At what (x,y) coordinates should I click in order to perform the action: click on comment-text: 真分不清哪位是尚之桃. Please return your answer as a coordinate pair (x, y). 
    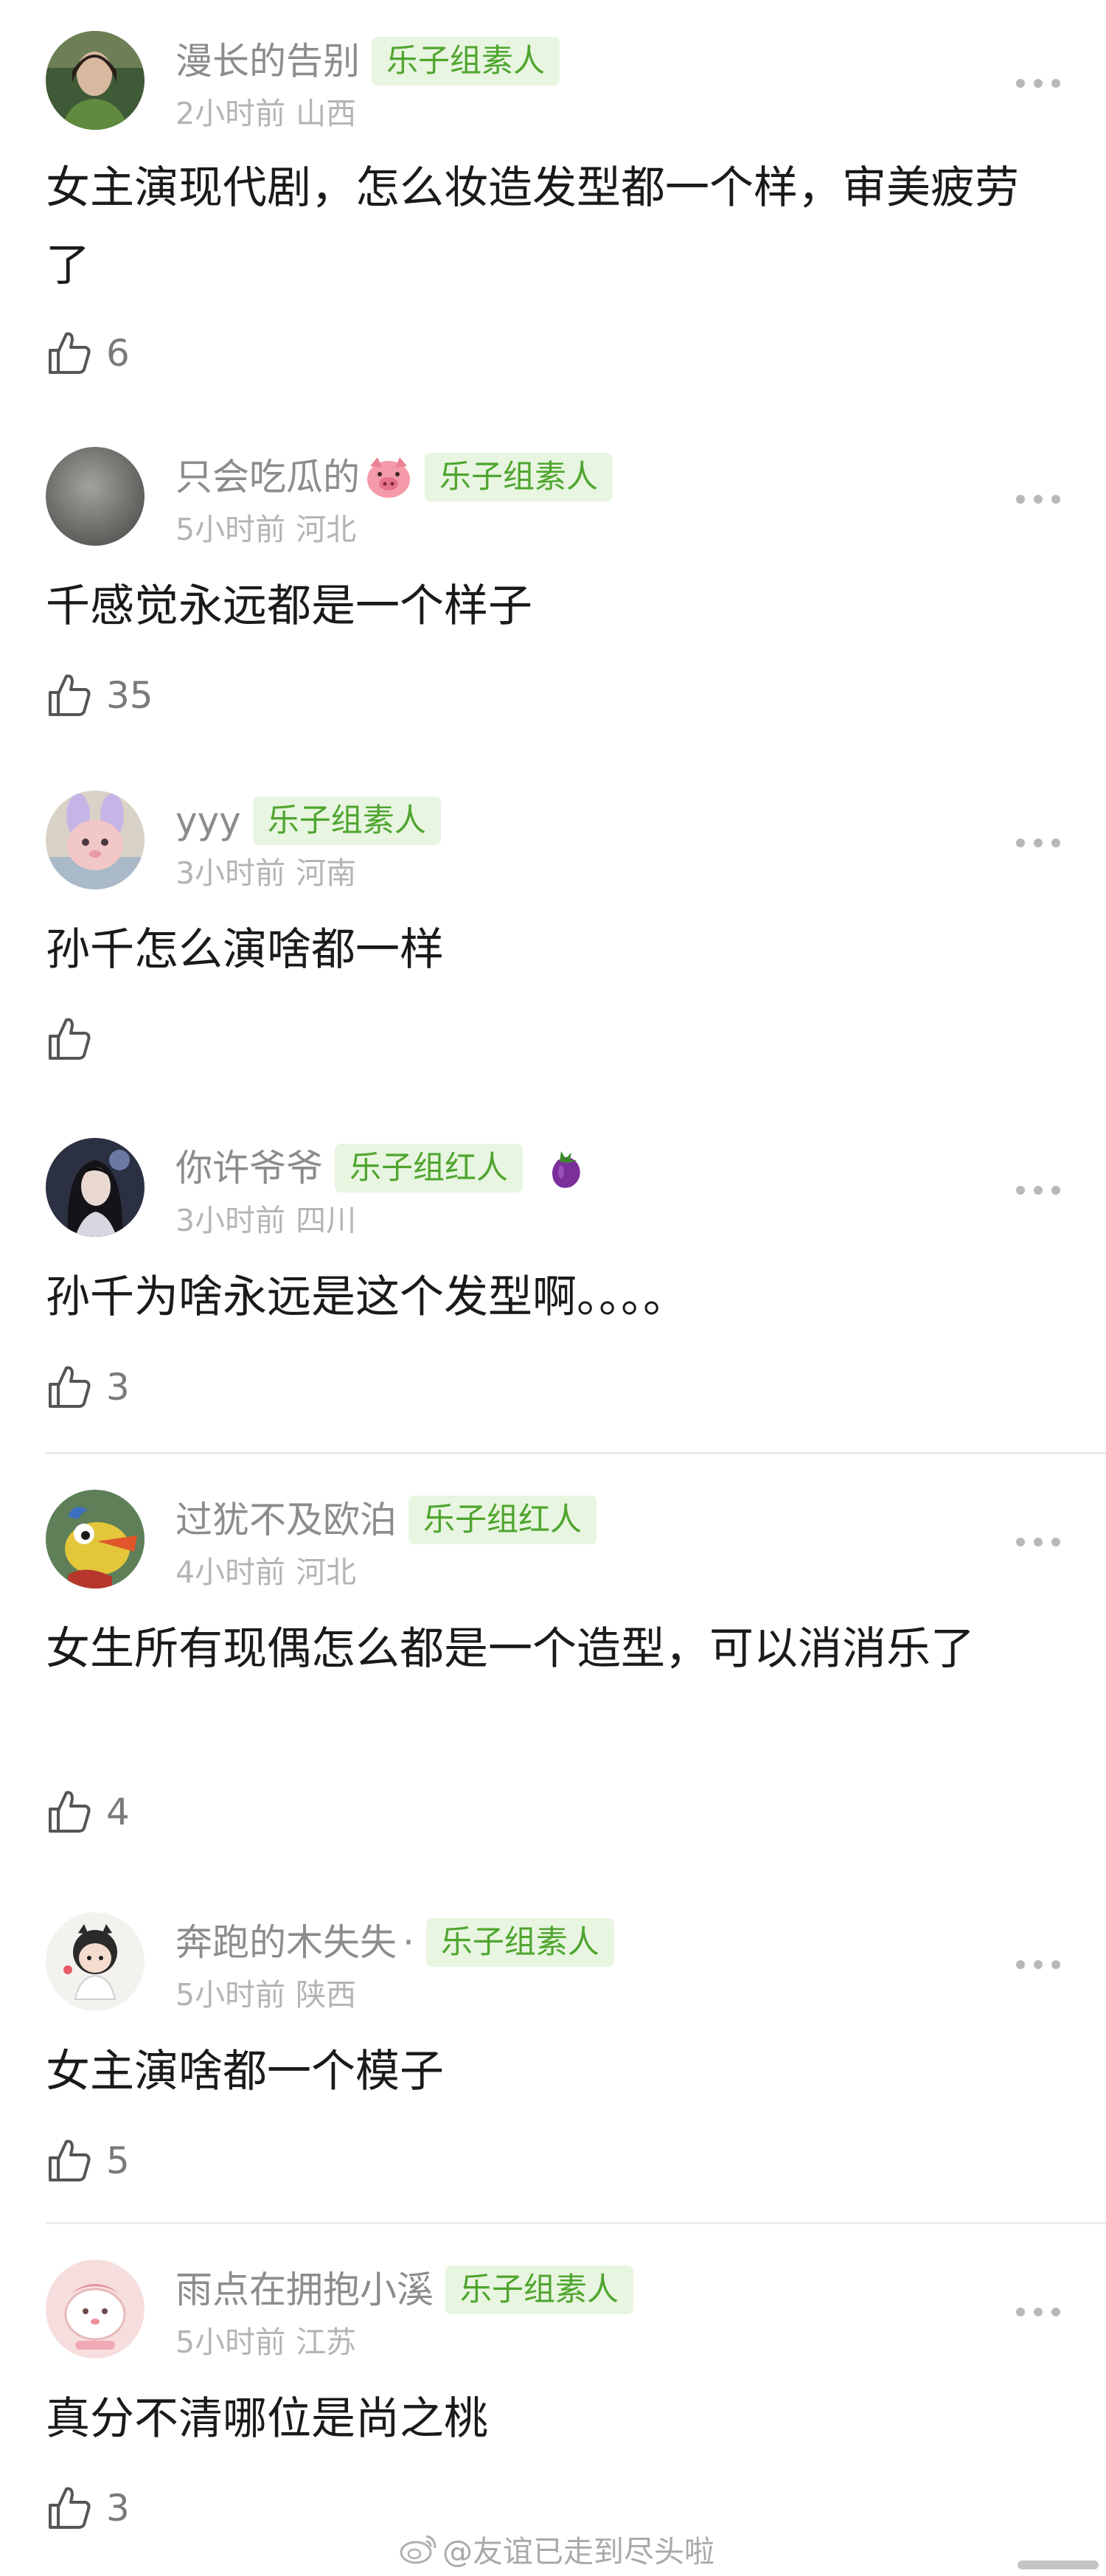
    Looking at the image, I should click on (267, 2419).